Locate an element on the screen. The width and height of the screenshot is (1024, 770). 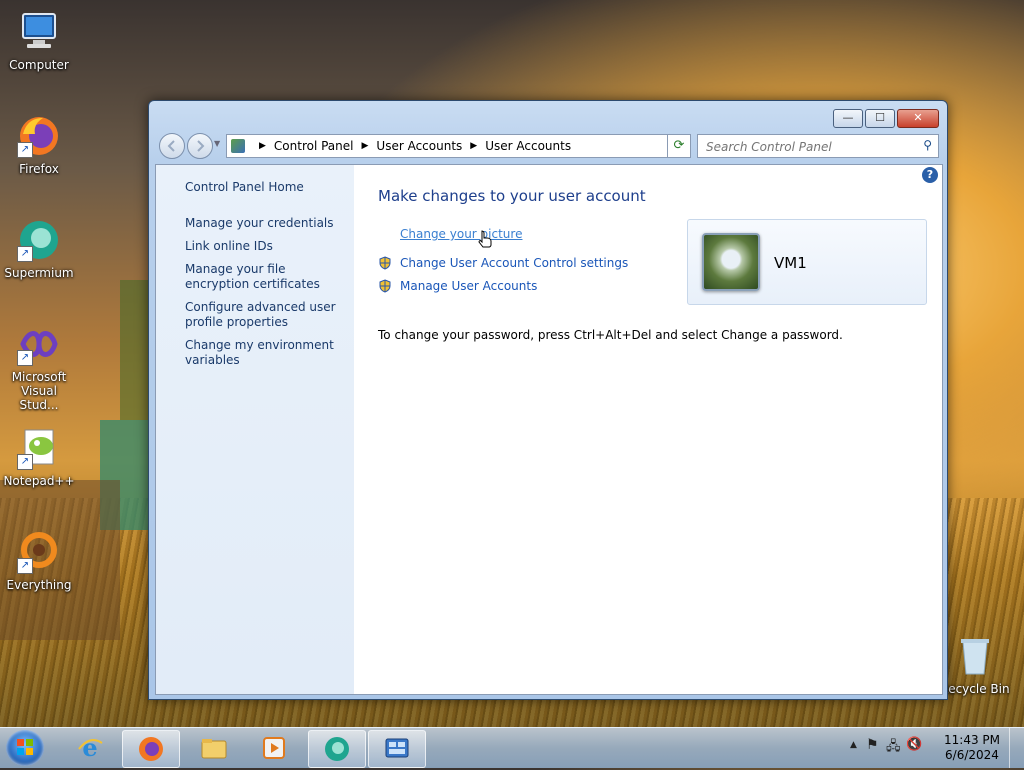
network-icon: 🖧 is located at coordinates (893, 748).